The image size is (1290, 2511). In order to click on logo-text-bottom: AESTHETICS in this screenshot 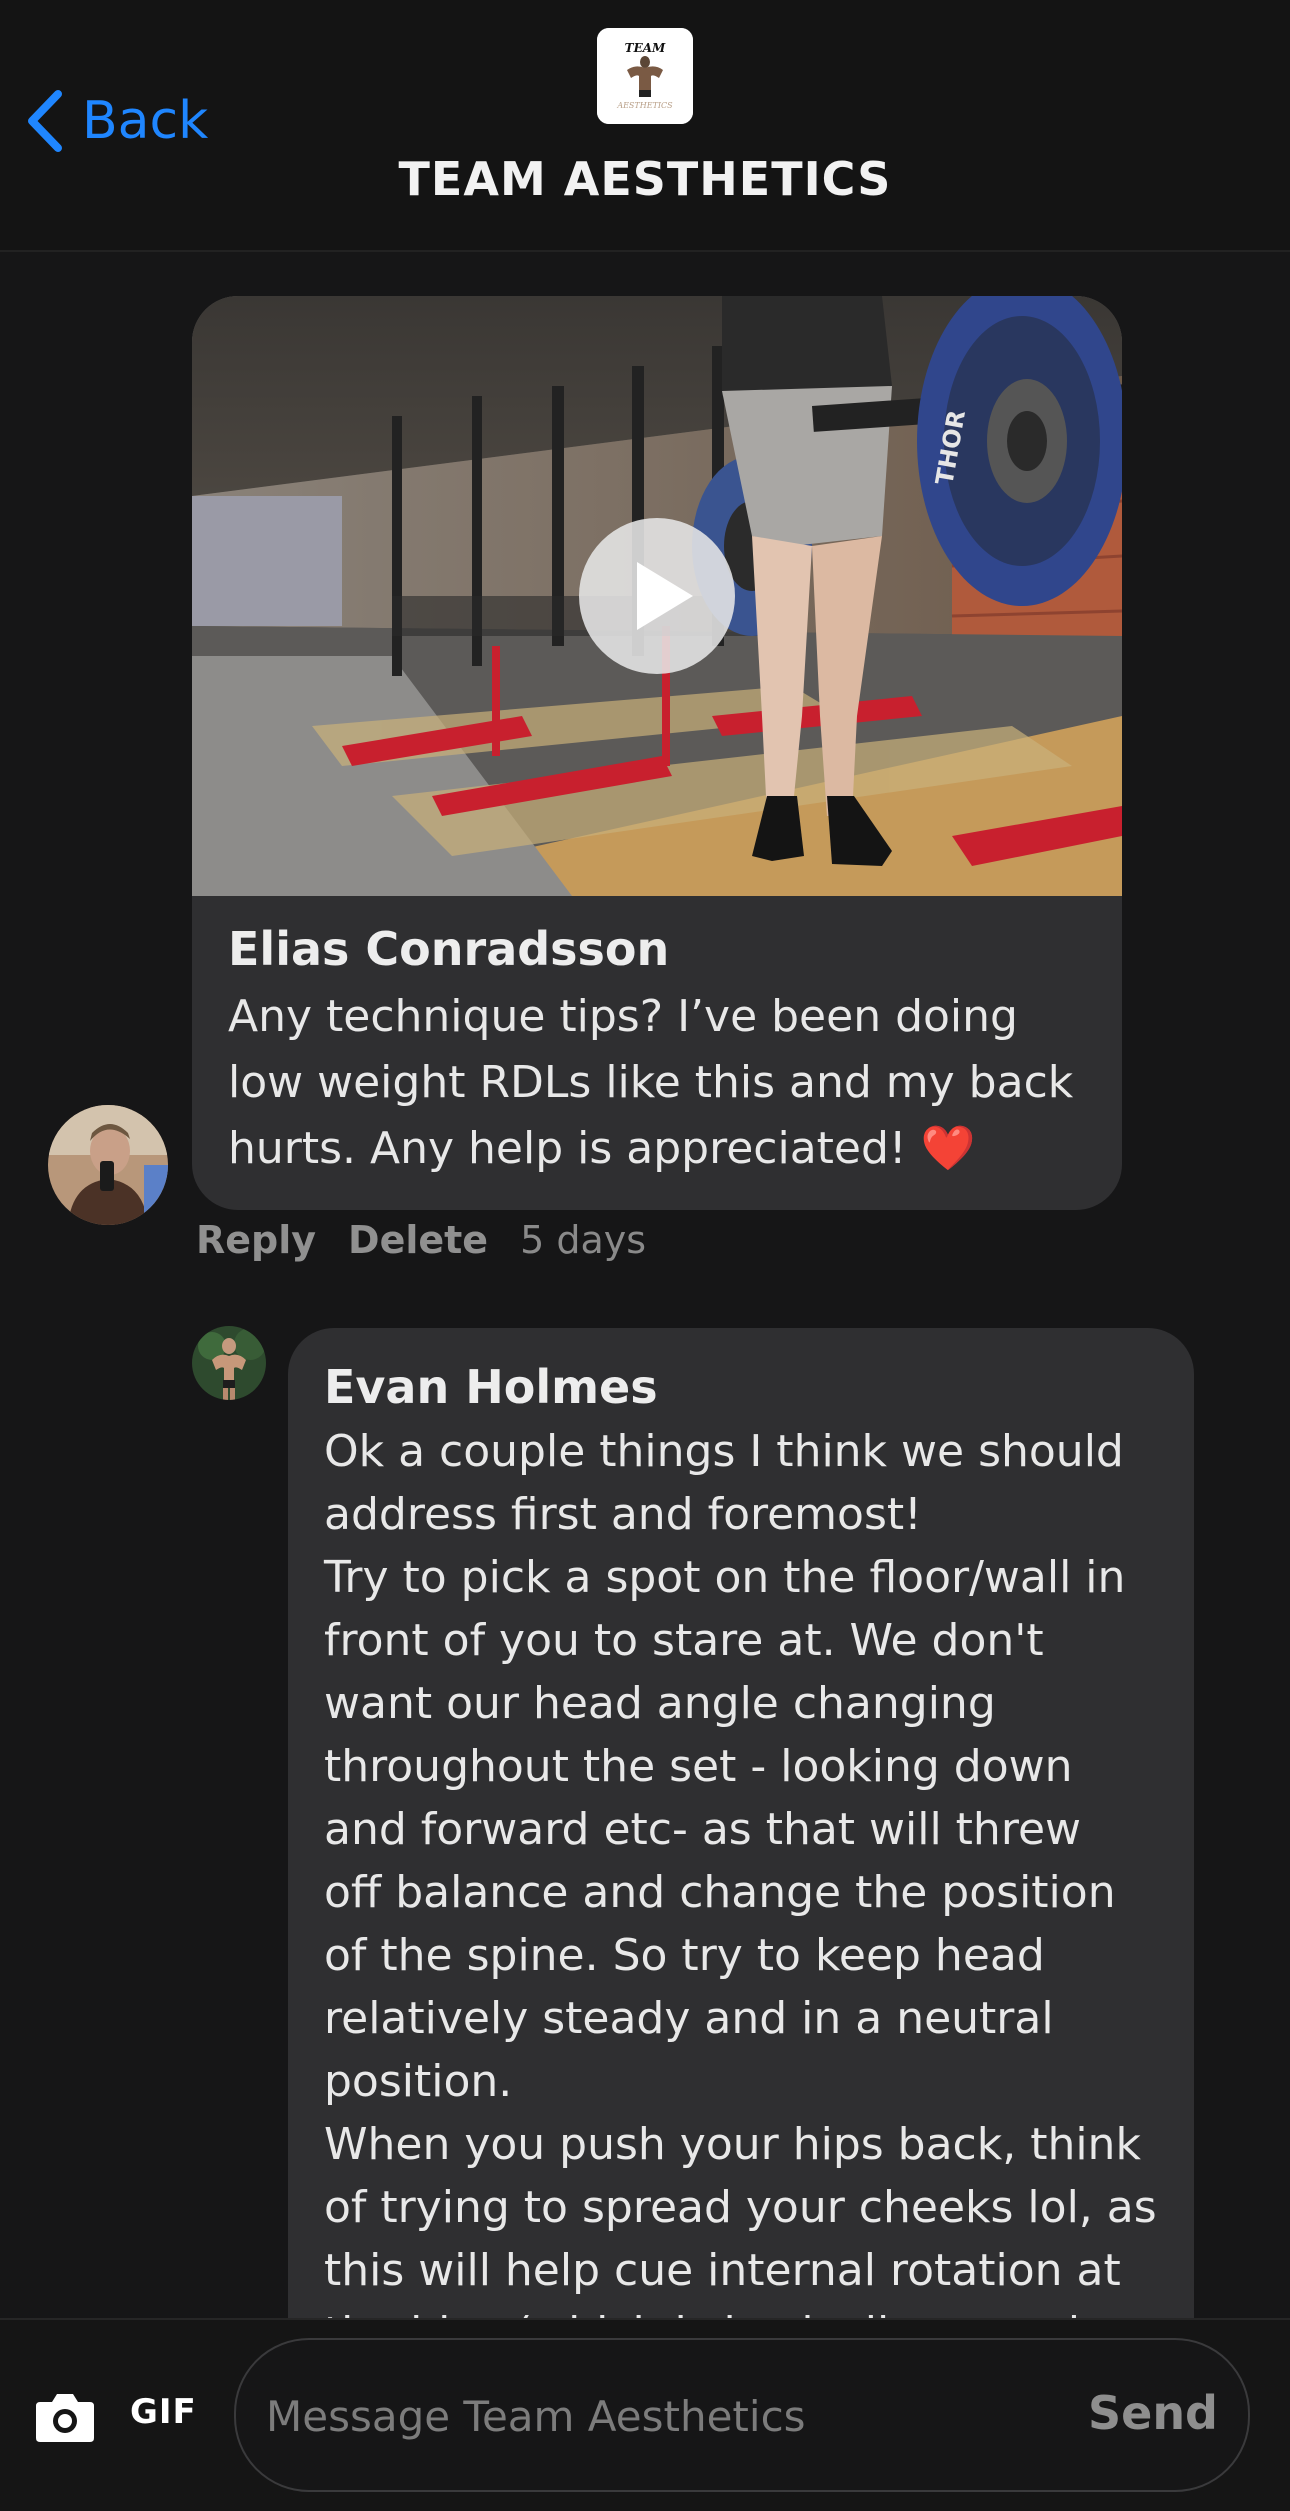, I will do `click(644, 105)`.